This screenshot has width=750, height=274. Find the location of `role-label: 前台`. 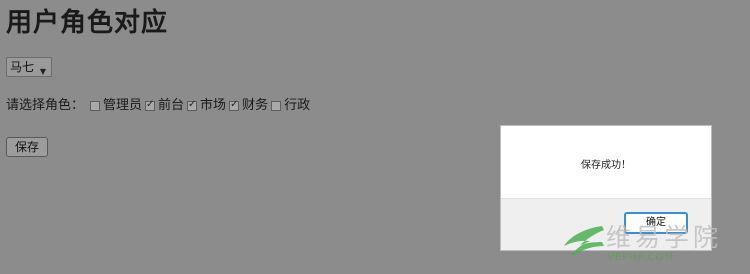

role-label: 前台 is located at coordinates (171, 105).